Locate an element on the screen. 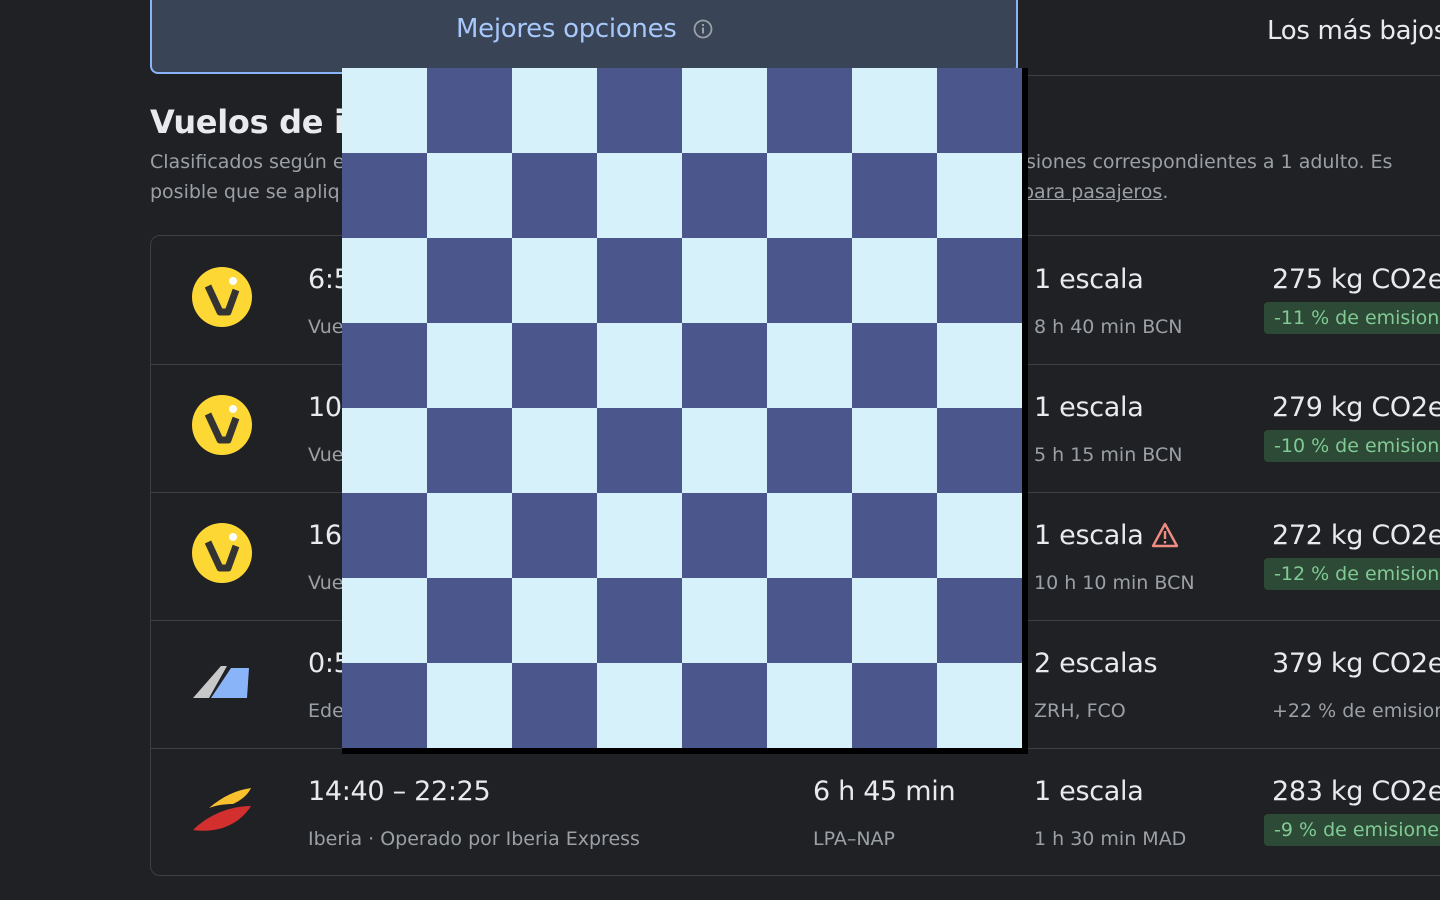 Image resolution: width=1440 pixels, height=900 pixels. flight-co2: 379 kg CO2e is located at coordinates (1356, 663).